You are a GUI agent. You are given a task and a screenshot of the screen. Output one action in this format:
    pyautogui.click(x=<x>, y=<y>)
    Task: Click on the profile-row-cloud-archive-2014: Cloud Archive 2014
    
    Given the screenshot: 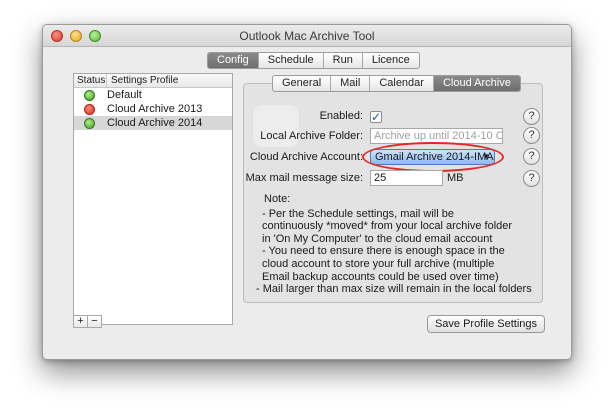 What is the action you would take?
    pyautogui.click(x=153, y=123)
    